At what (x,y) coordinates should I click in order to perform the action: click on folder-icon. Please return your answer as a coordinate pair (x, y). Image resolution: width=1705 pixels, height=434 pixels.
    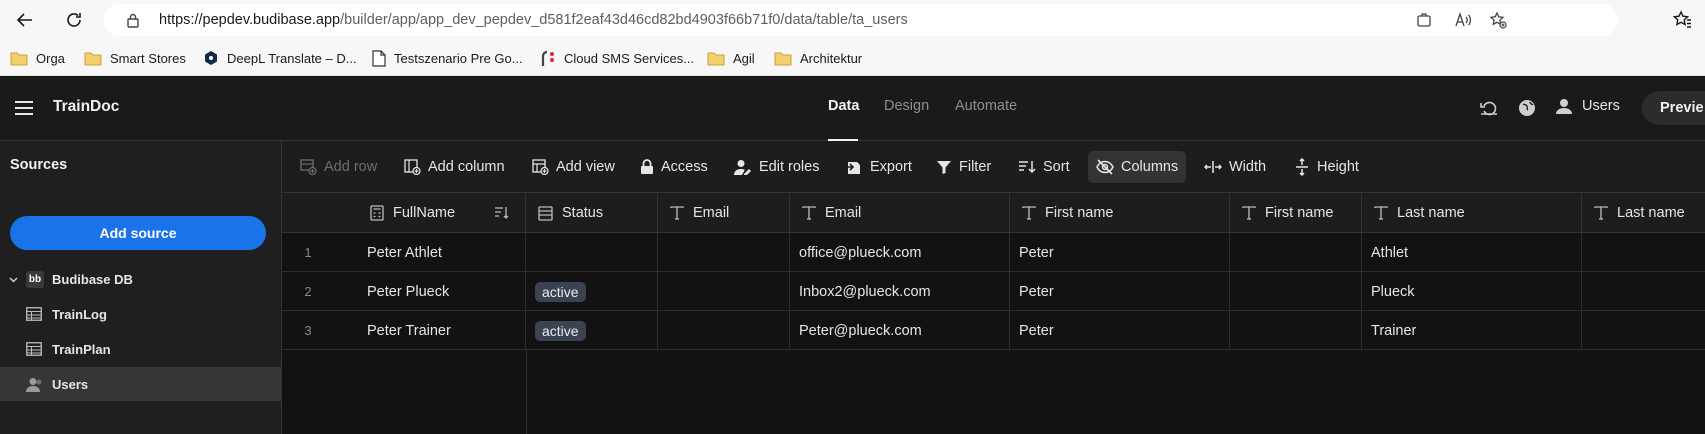
    Looking at the image, I should click on (716, 58).